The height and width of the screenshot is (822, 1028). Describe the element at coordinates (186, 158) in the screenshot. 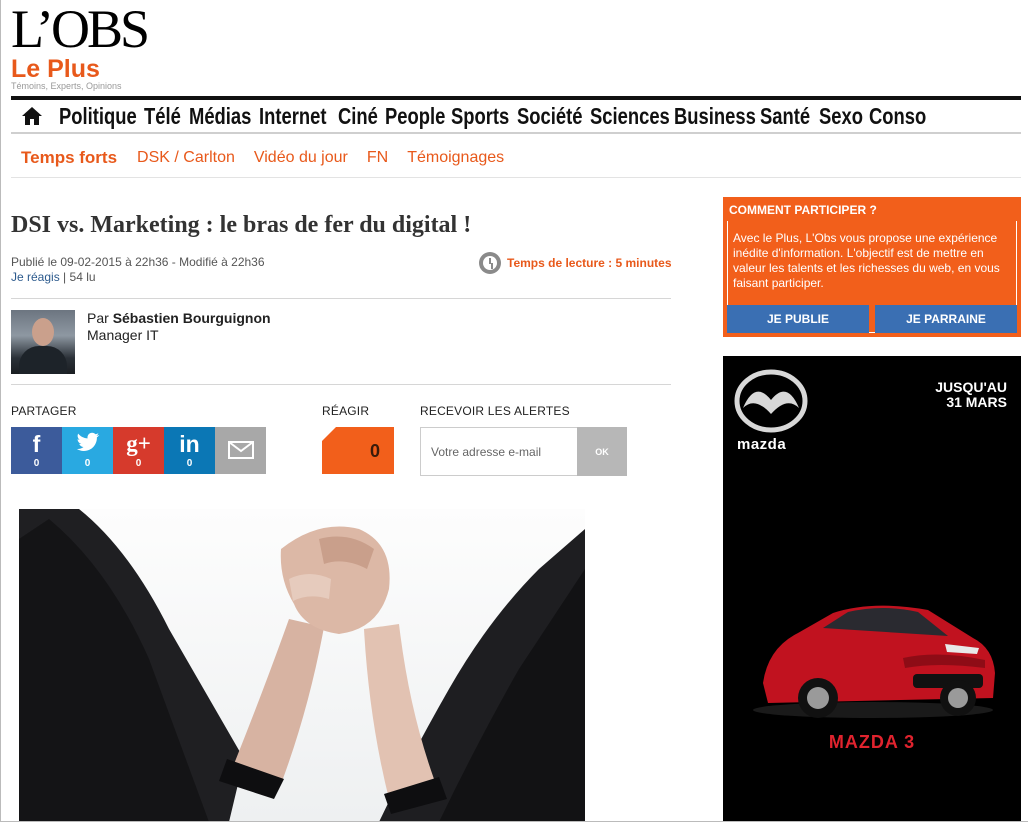

I see `subnav-dsk-carlton: DSK / Carlton` at that location.